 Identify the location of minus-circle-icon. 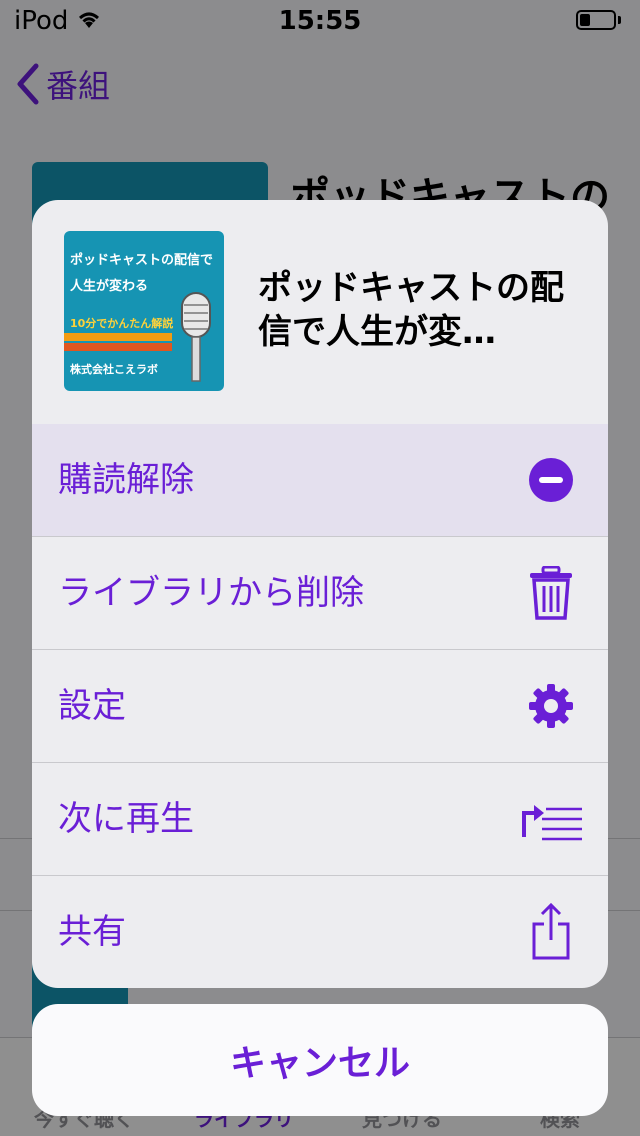
(551, 480).